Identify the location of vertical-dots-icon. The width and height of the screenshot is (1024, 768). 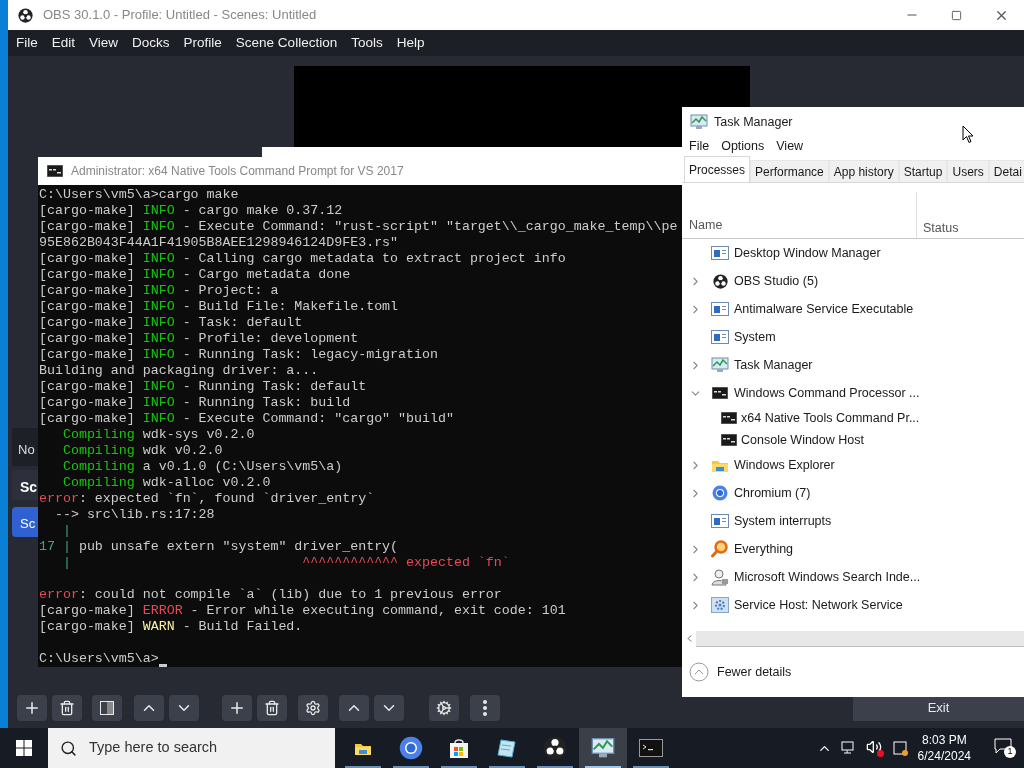
(485, 708).